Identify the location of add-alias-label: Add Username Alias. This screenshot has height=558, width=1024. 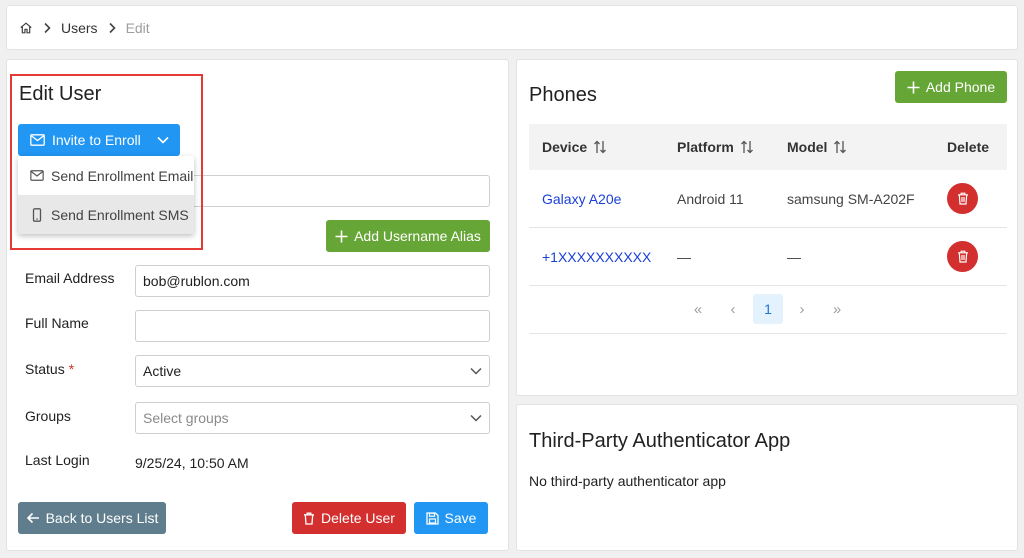
(417, 236).